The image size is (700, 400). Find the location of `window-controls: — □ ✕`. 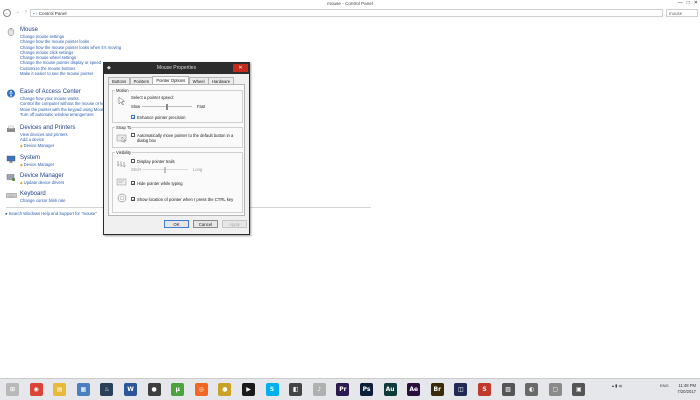

window-controls: — □ ✕ is located at coordinates (688, 3).